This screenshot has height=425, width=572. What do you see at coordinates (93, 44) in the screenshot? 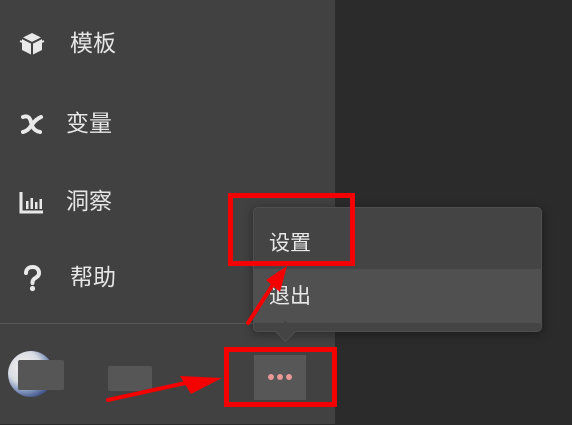
I see `sidebar-item-label: 模板` at bounding box center [93, 44].